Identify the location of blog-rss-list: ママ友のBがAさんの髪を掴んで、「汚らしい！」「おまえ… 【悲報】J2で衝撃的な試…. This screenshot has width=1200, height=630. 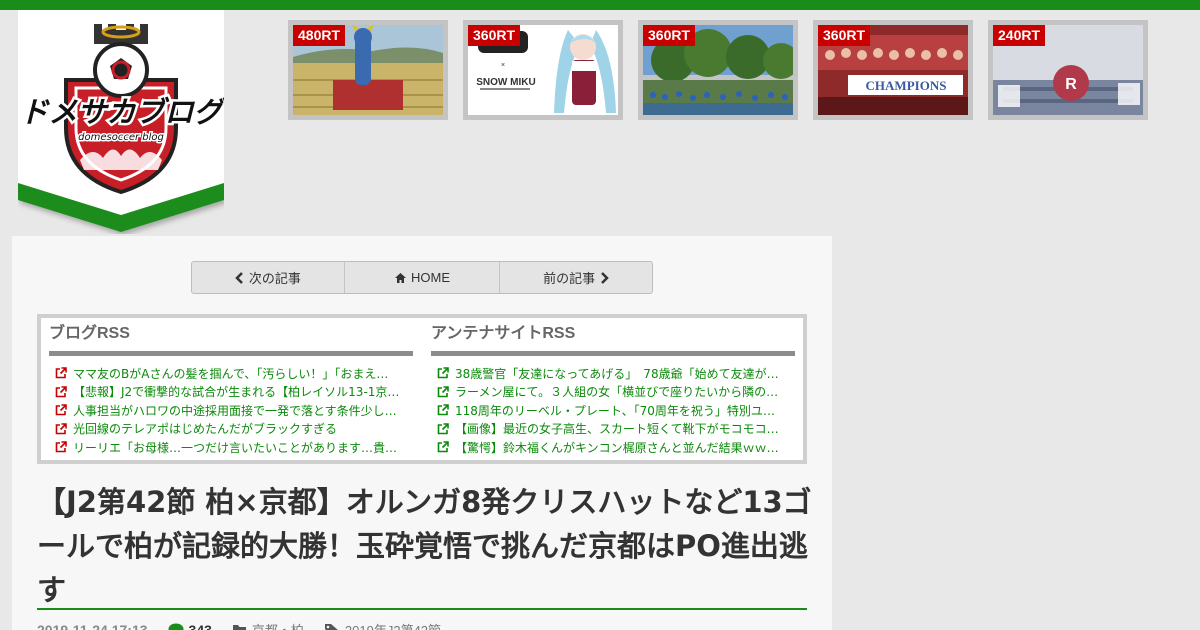
(231, 410).